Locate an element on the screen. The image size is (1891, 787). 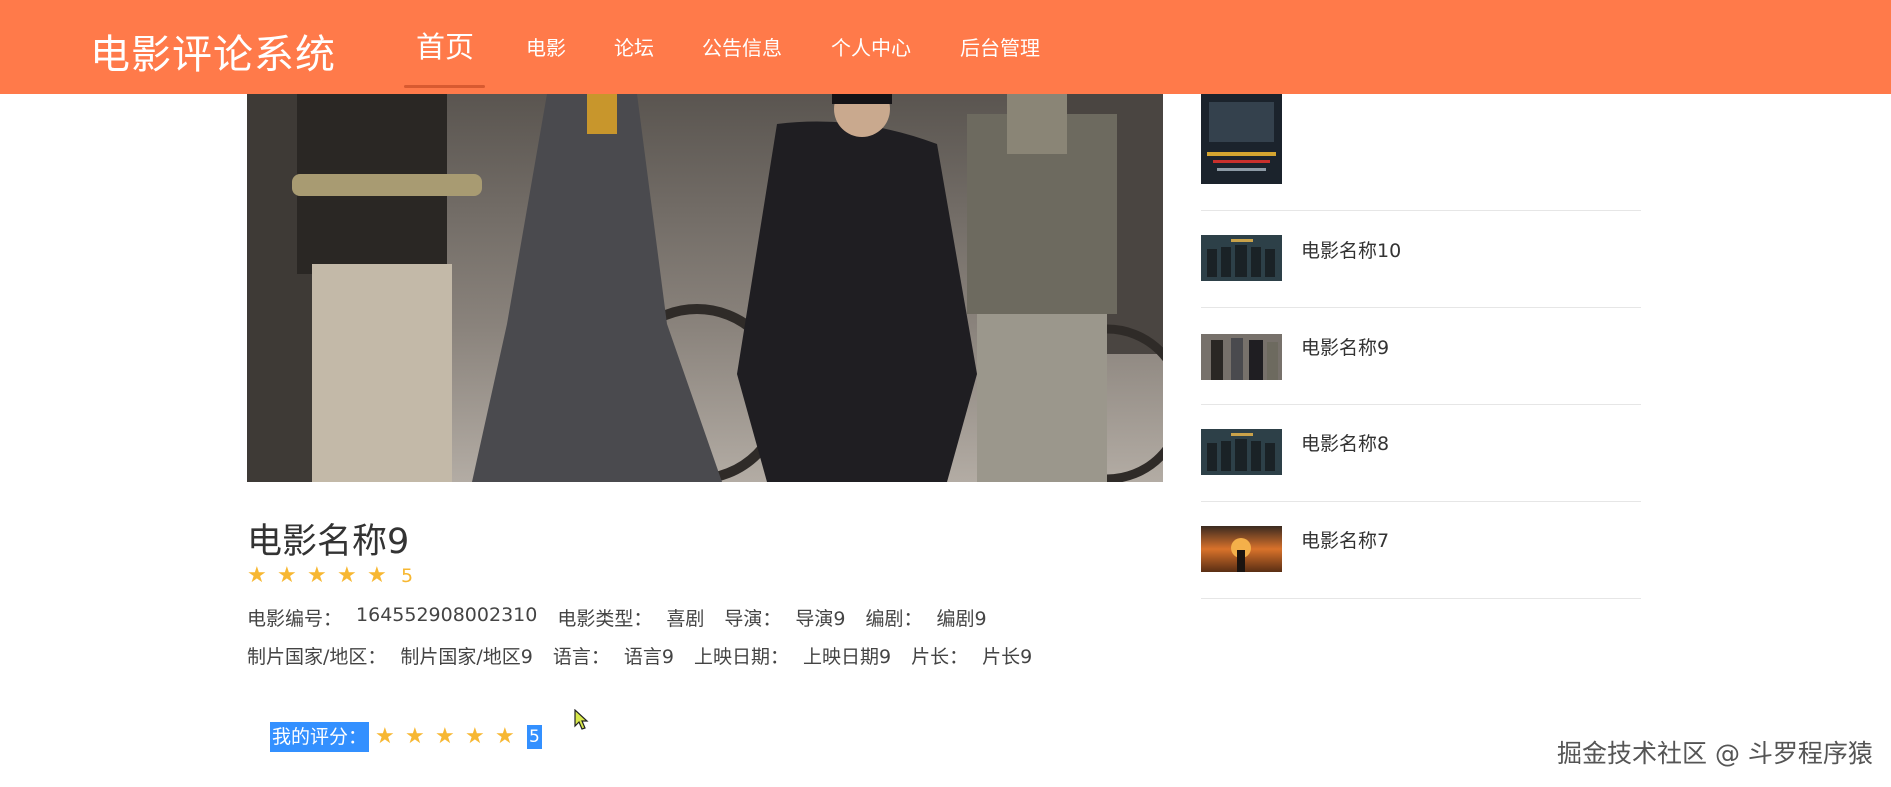
info-release-date: 上映日期： 上映日期9 is located at coordinates (792, 655).